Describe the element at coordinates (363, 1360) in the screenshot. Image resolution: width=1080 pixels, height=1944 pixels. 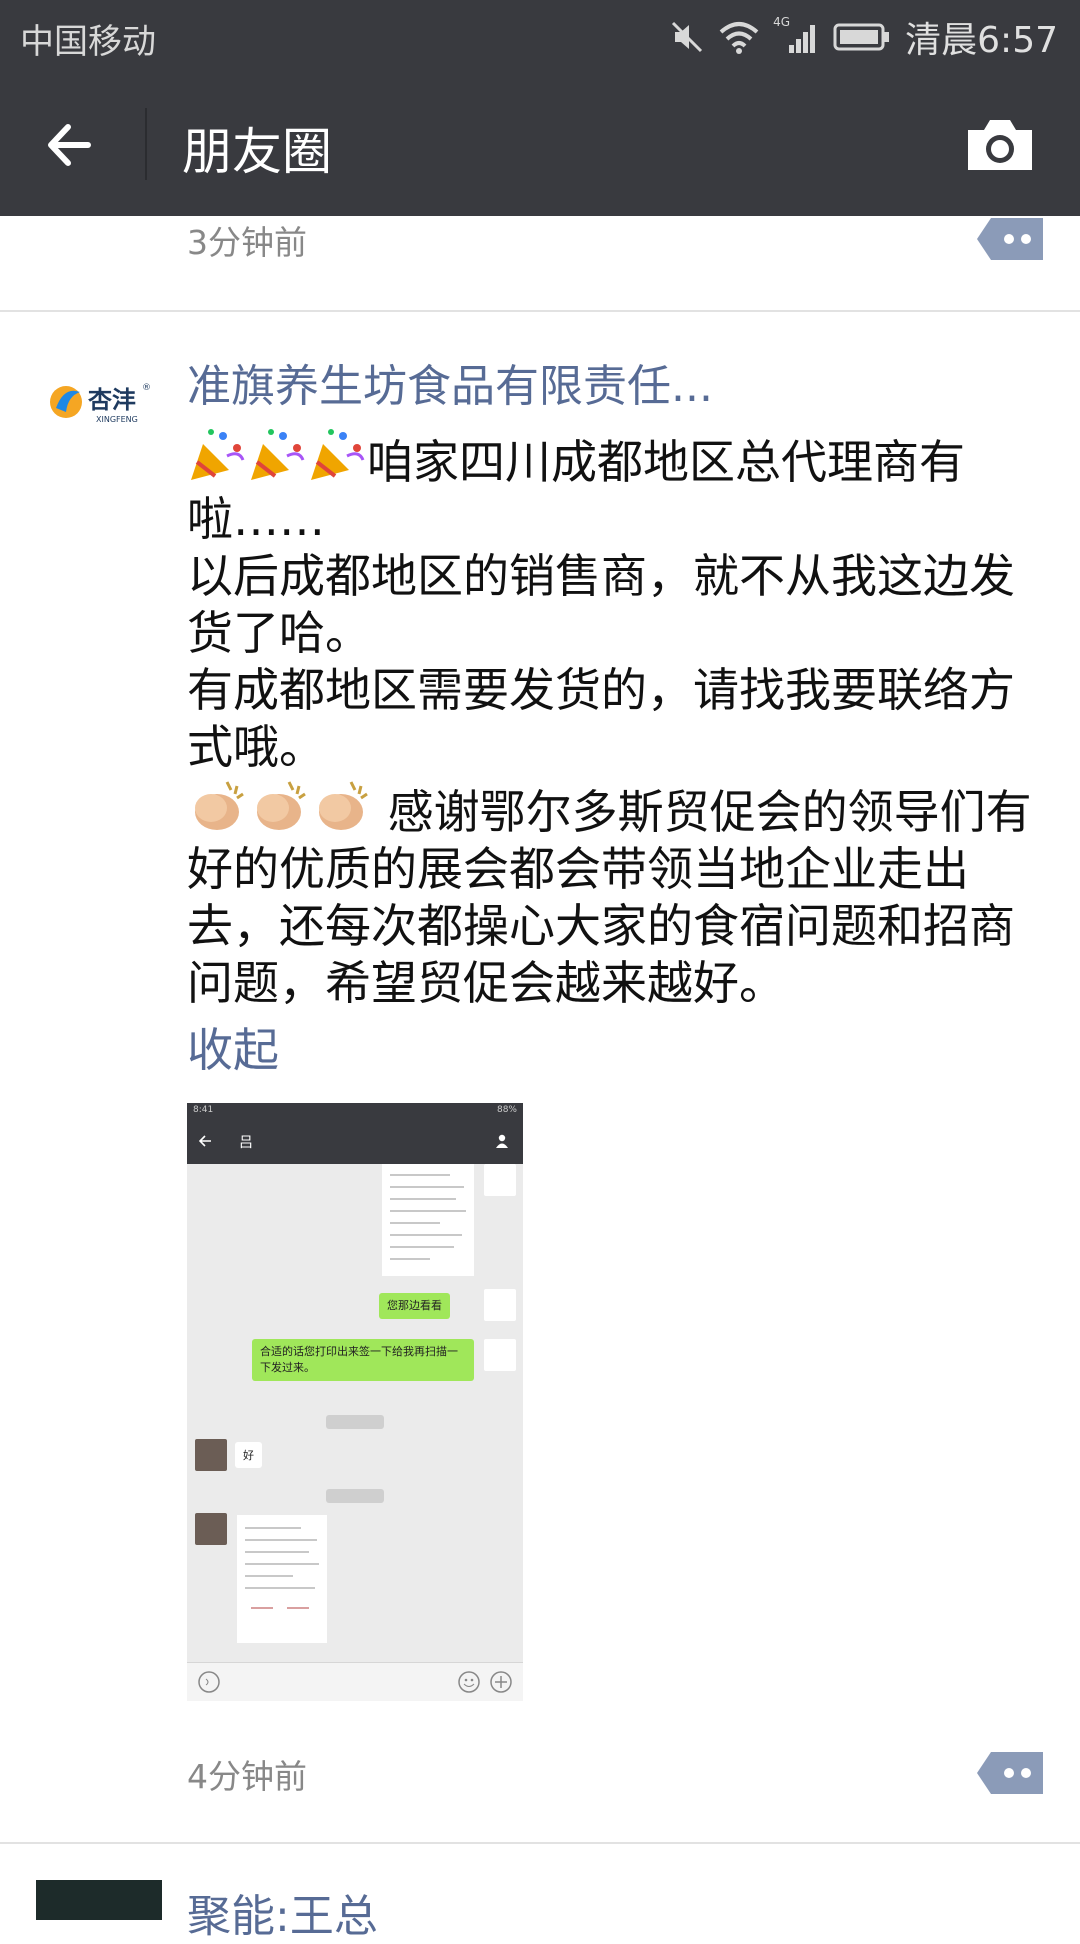
I see `image-message-bubble: 合适的话您打印出来签一下给我再扫描一下发过来。` at that location.